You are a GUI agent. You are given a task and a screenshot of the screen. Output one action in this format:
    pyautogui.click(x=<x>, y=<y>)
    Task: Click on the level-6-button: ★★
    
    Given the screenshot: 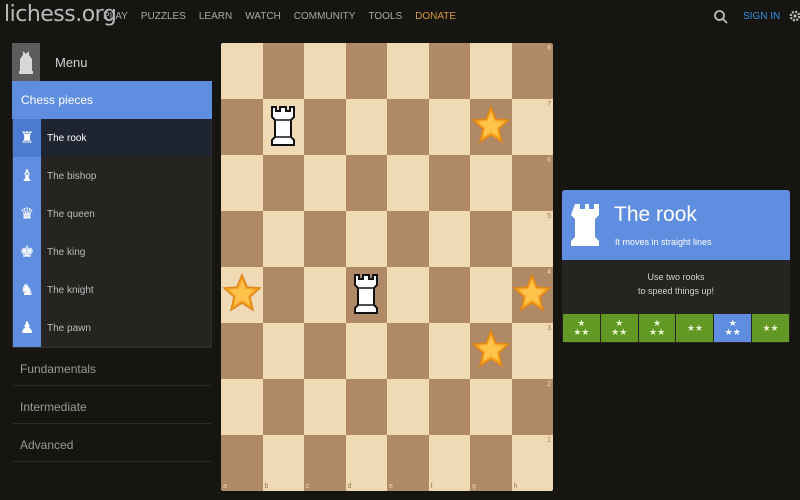 What is the action you would take?
    pyautogui.click(x=770, y=328)
    